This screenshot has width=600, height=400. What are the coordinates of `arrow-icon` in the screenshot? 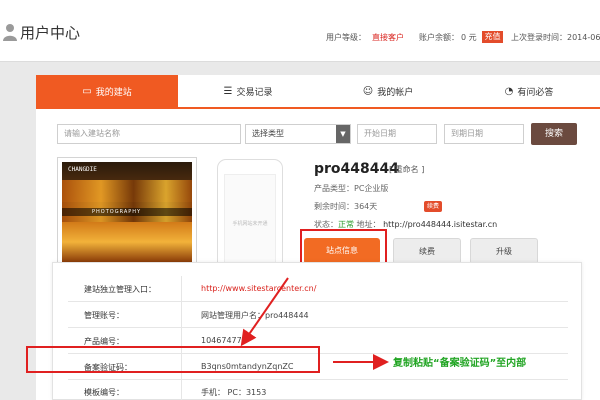 It's located at (264, 312).